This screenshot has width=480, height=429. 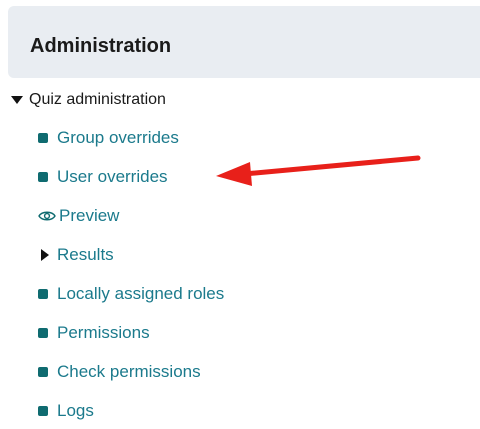 I want to click on nav-item-preview: Preview, so click(x=131, y=216).